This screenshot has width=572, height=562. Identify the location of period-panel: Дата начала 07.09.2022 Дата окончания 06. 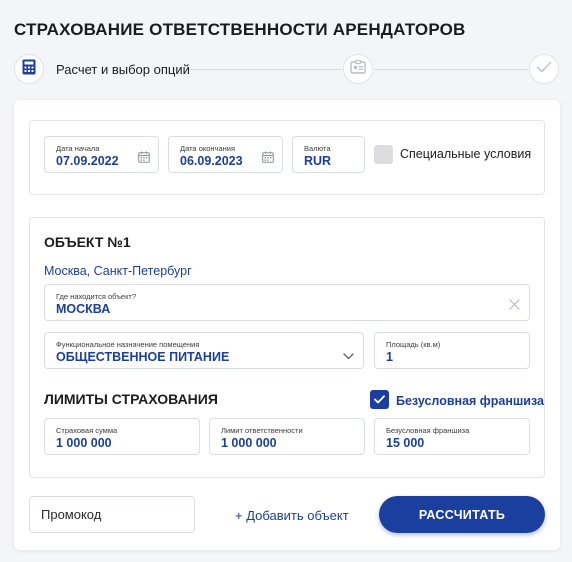
(287, 157).